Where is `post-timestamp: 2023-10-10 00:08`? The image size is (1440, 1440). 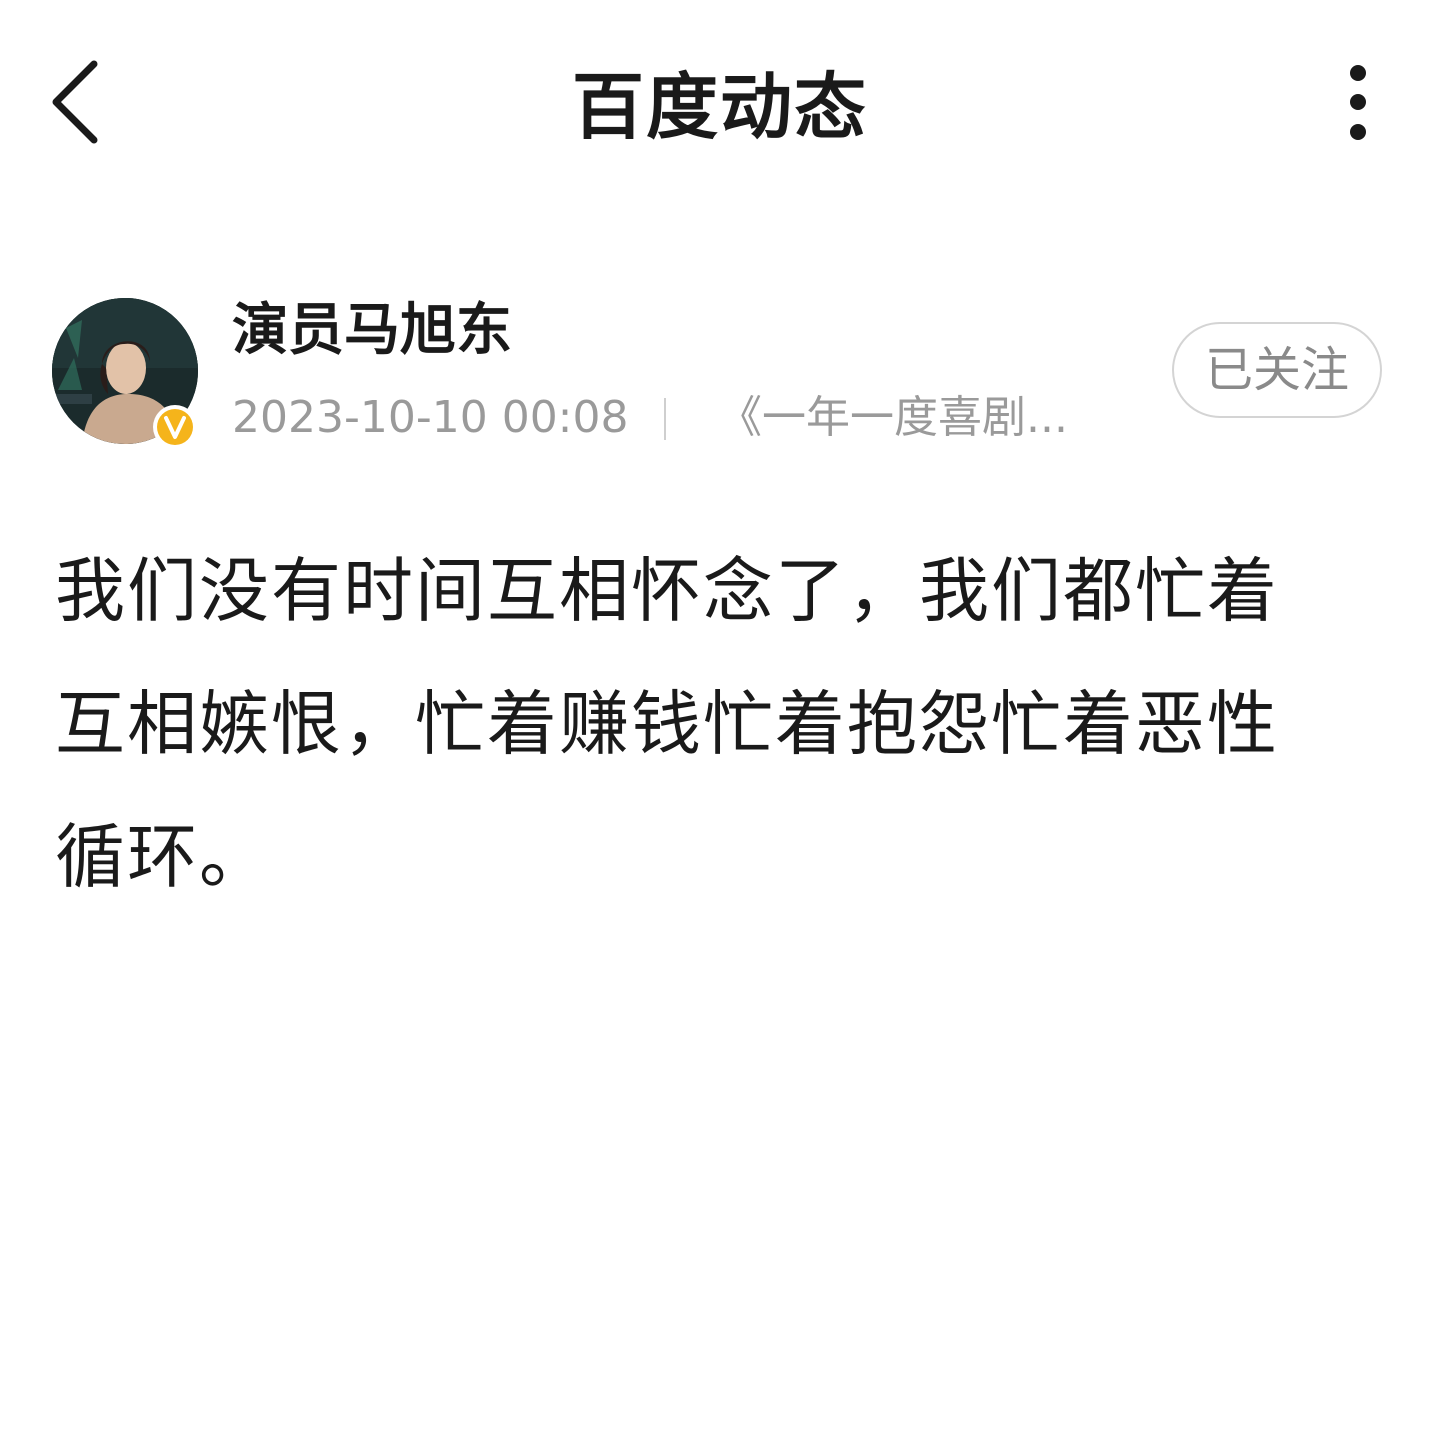 post-timestamp: 2023-10-10 00:08 is located at coordinates (430, 417).